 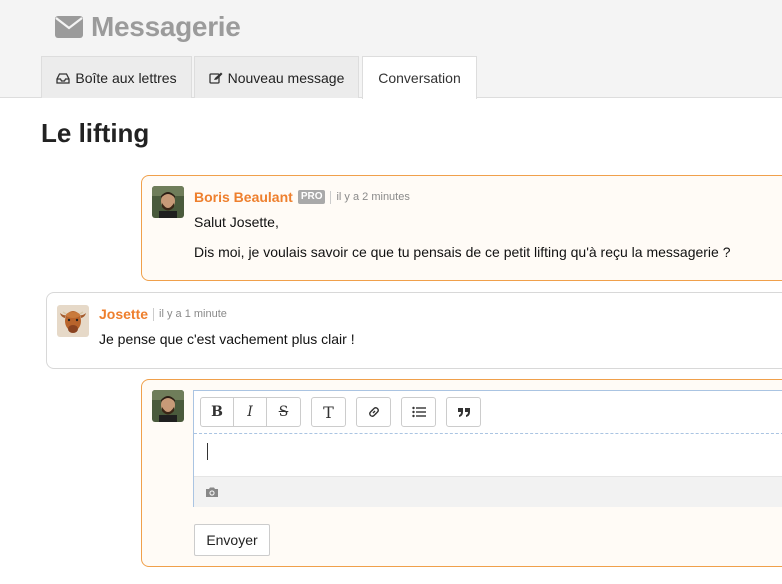 I want to click on quote-button, so click(x=463, y=412).